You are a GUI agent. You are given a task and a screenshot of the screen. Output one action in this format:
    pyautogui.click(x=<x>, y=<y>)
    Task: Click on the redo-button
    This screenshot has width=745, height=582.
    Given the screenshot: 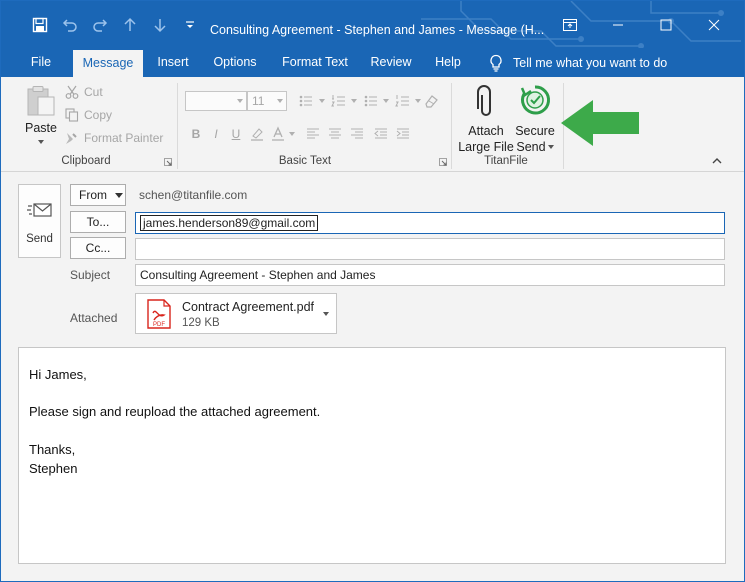 What is the action you would take?
    pyautogui.click(x=100, y=24)
    